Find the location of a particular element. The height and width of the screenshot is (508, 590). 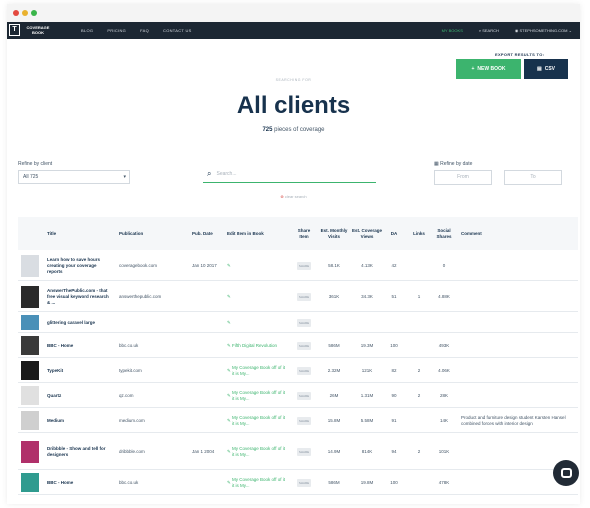

col-links: Links is located at coordinates (419, 233).